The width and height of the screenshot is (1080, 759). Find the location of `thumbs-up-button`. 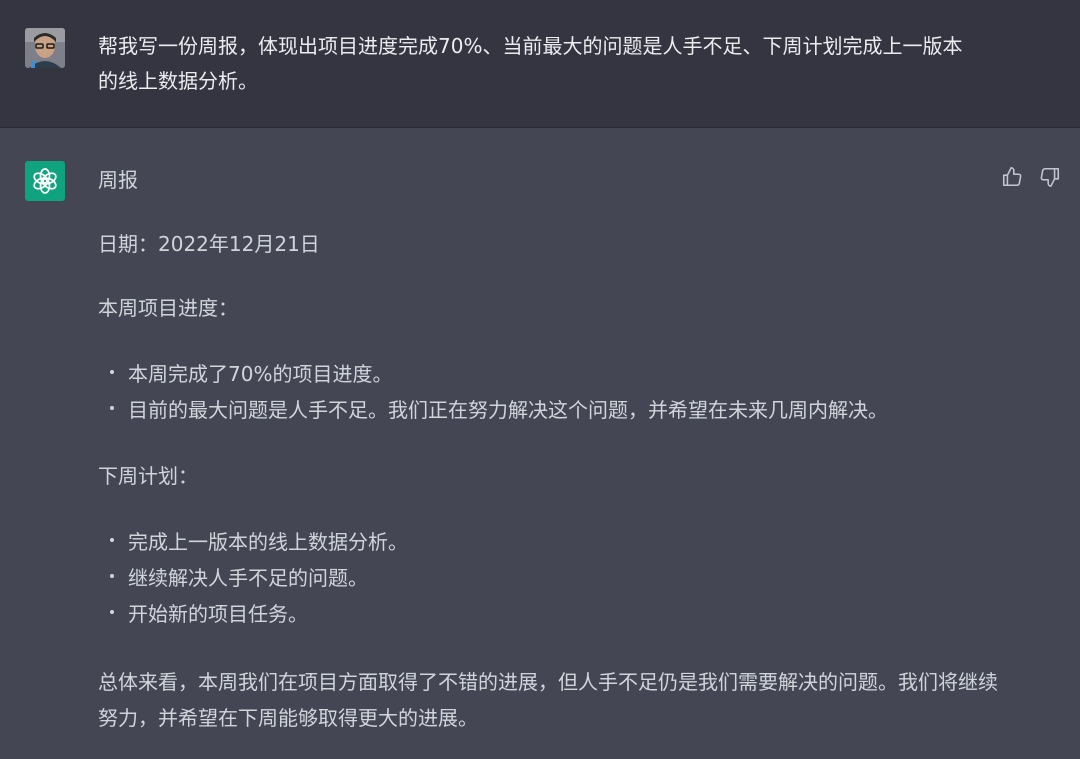

thumbs-up-button is located at coordinates (1012, 177).